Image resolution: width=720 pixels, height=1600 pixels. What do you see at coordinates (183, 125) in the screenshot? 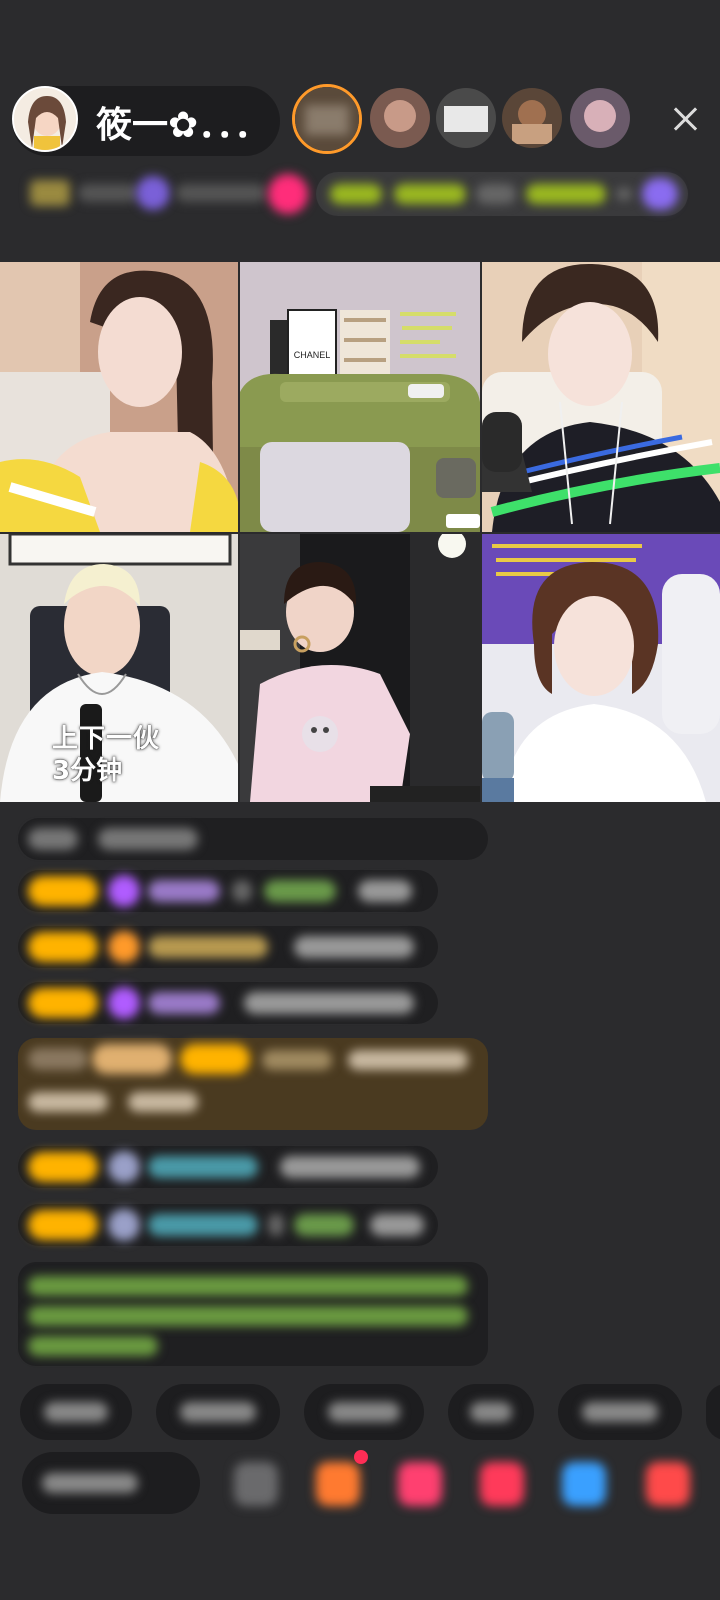
I see `host-name: 筱一✿．．．` at bounding box center [183, 125].